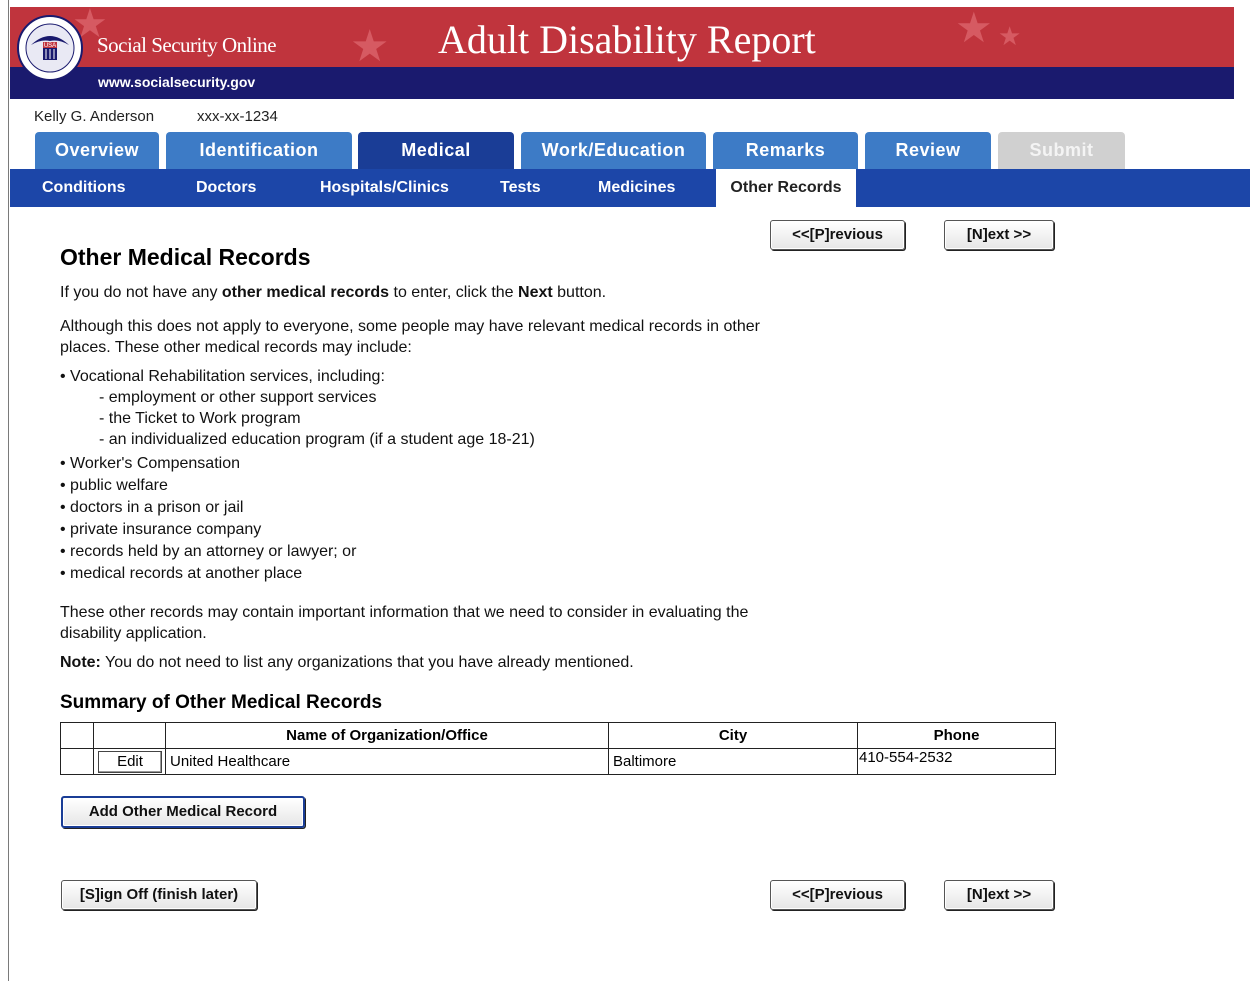 The height and width of the screenshot is (981, 1250). Describe the element at coordinates (8, 490) in the screenshot. I see `page-left-border` at that location.